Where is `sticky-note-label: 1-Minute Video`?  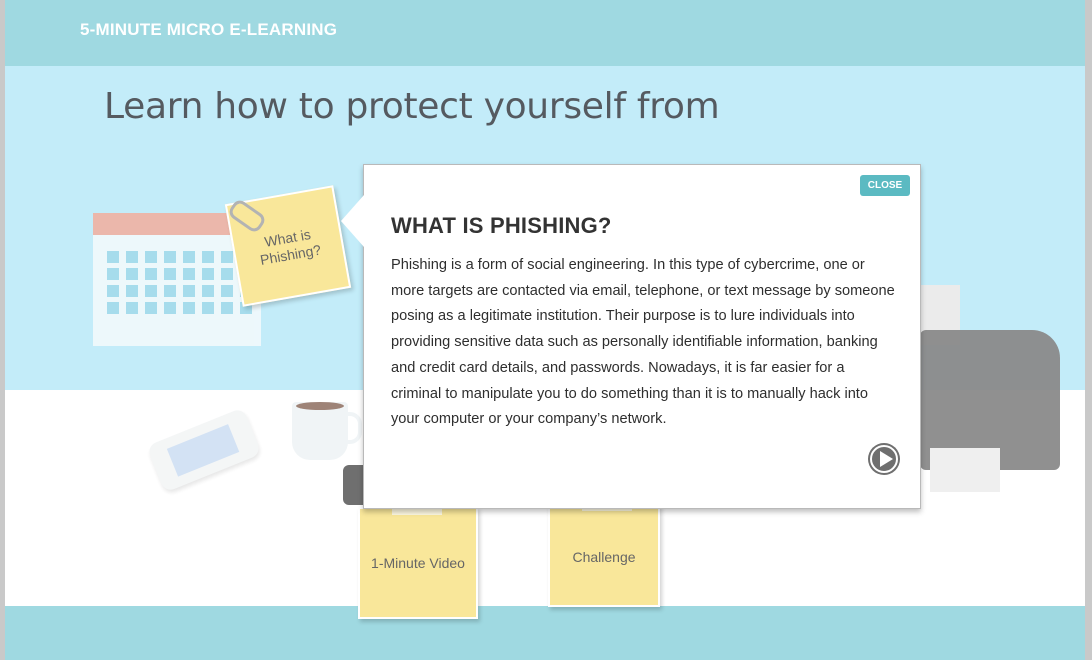
sticky-note-label: 1-Minute Video is located at coordinates (418, 563).